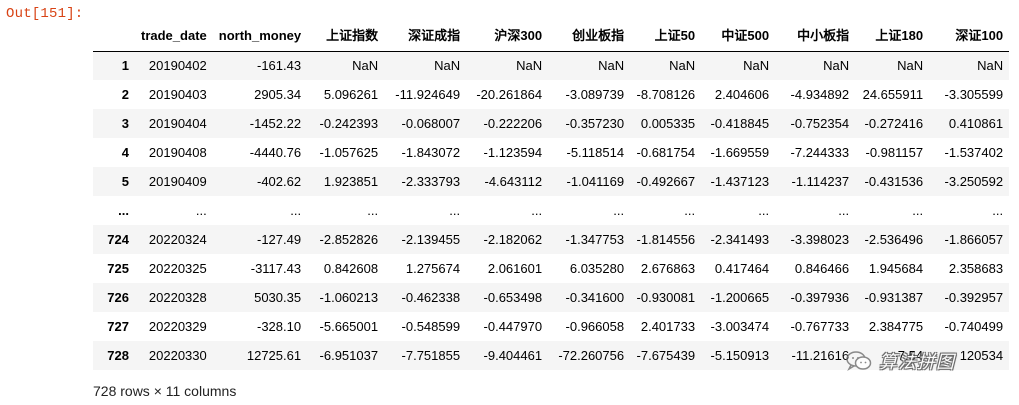 This screenshot has height=405, width=1019. What do you see at coordinates (279, 65) in the screenshot?
I see `table-cell: -161.43` at bounding box center [279, 65].